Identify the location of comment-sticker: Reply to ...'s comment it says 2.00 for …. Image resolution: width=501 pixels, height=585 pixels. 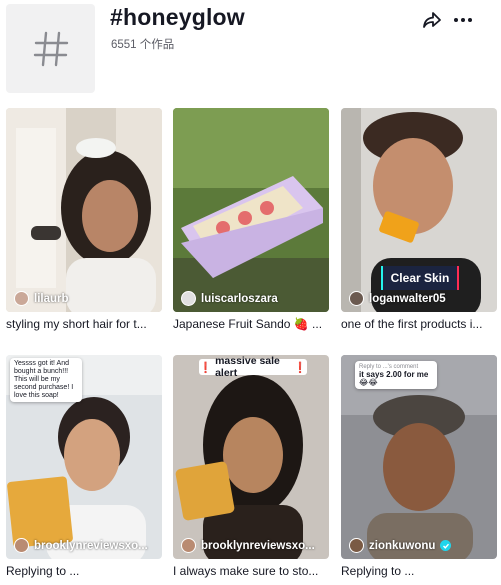
(396, 375).